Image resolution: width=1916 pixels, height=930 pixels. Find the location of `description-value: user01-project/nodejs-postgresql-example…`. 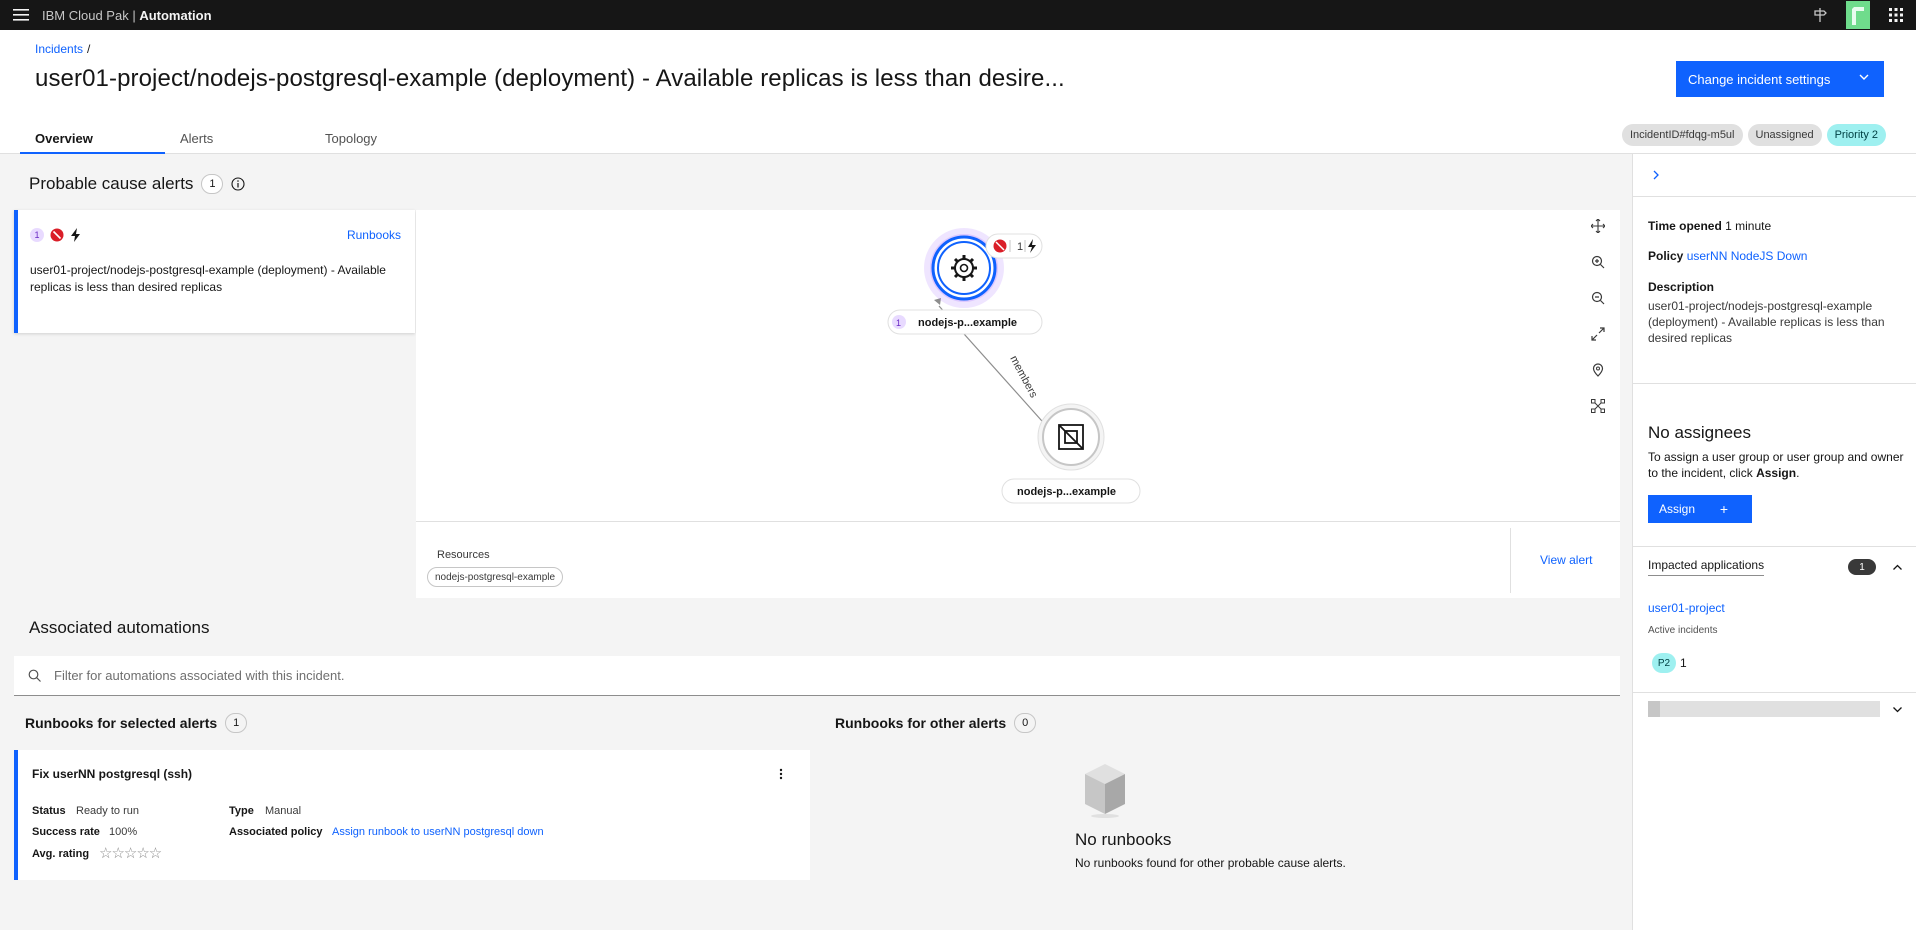

description-value: user01-project/nodejs-postgresql-example… is located at coordinates (1766, 322).